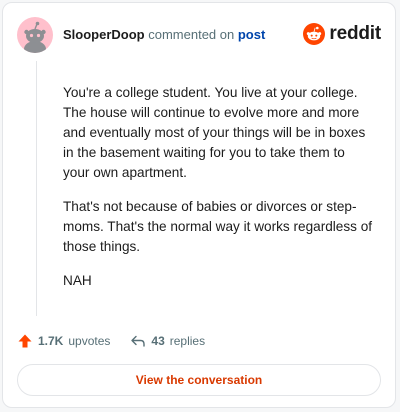  Describe the element at coordinates (158, 341) in the screenshot. I see `replies-count: 43` at that location.